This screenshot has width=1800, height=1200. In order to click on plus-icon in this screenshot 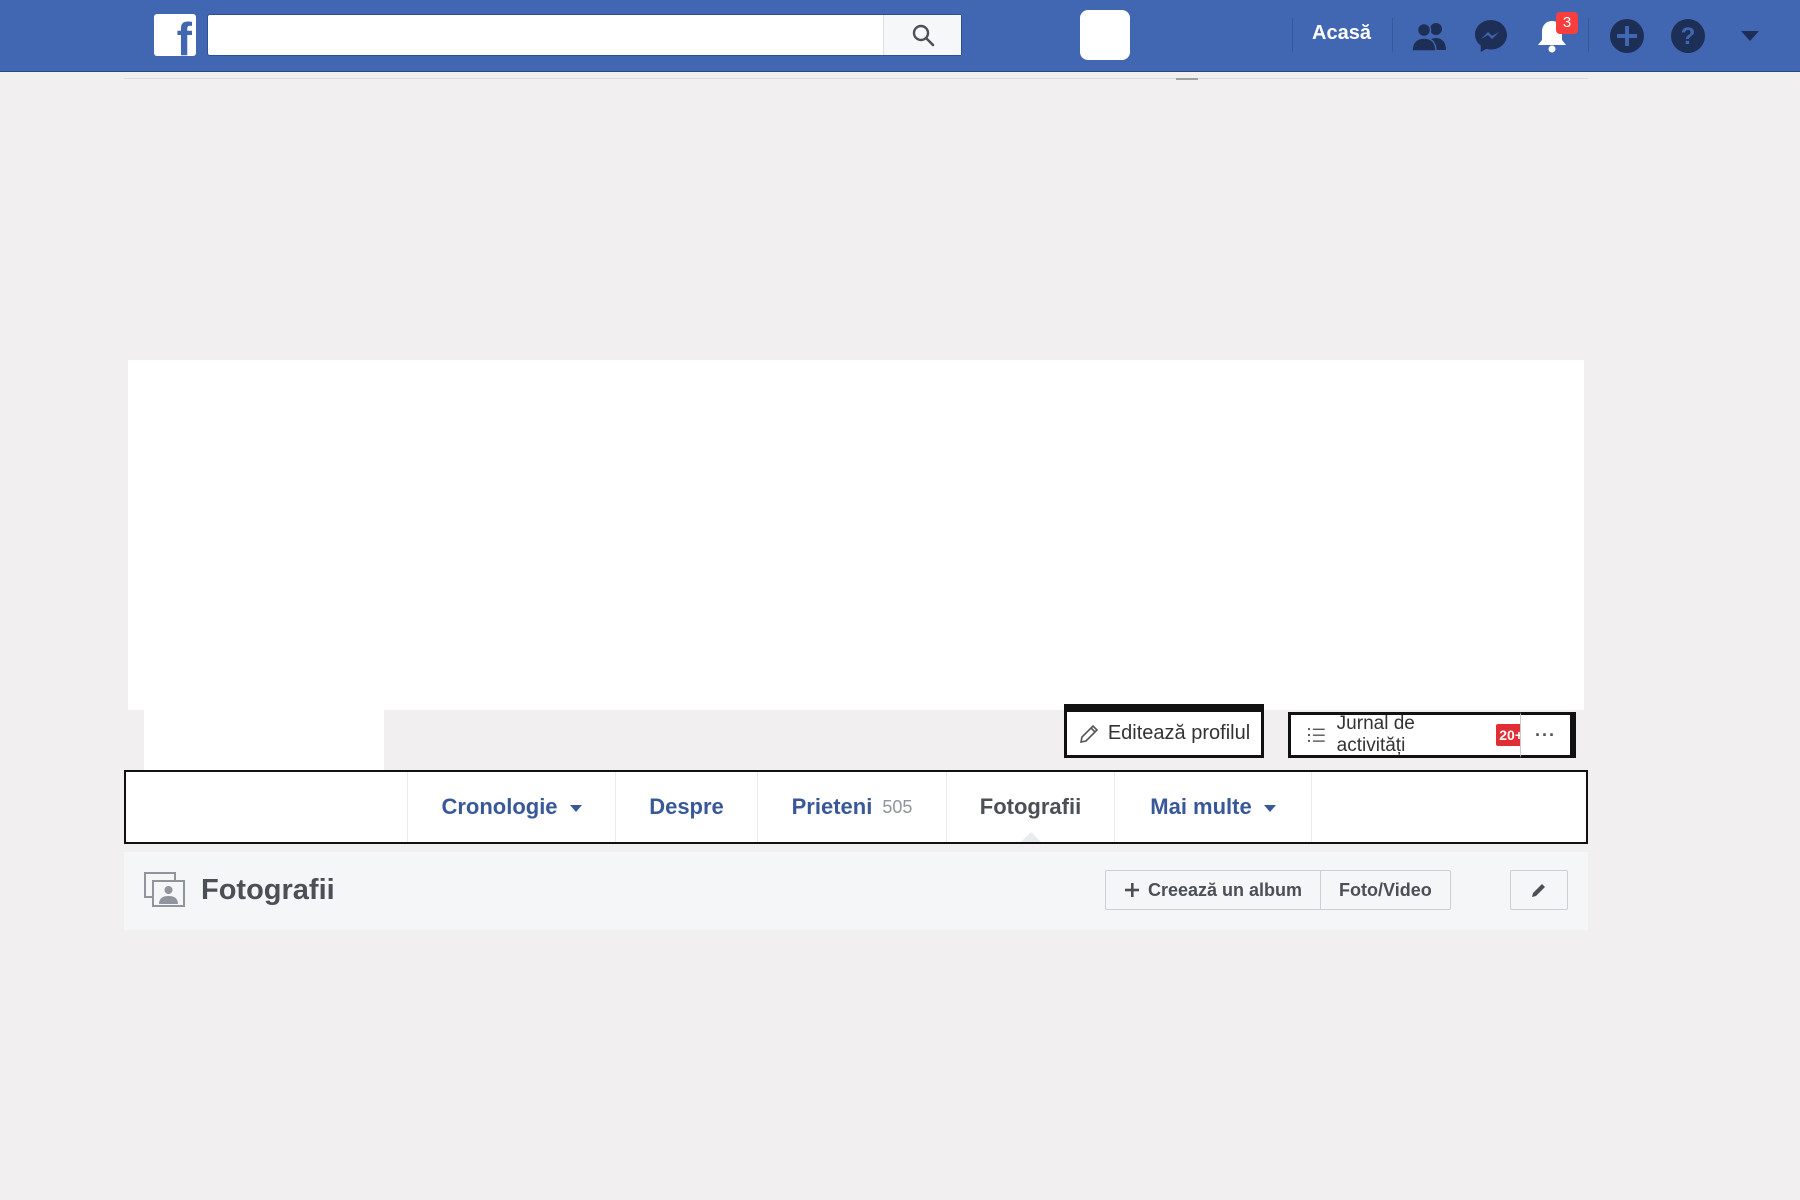, I will do `click(1132, 890)`.